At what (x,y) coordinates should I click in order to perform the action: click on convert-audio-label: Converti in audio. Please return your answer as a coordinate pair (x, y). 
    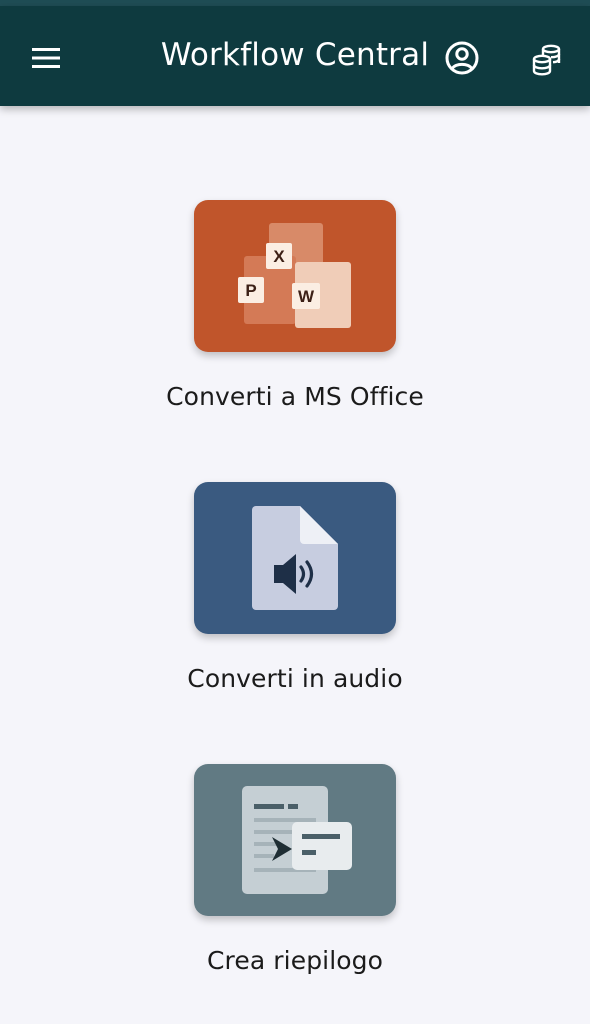
    Looking at the image, I should click on (295, 678).